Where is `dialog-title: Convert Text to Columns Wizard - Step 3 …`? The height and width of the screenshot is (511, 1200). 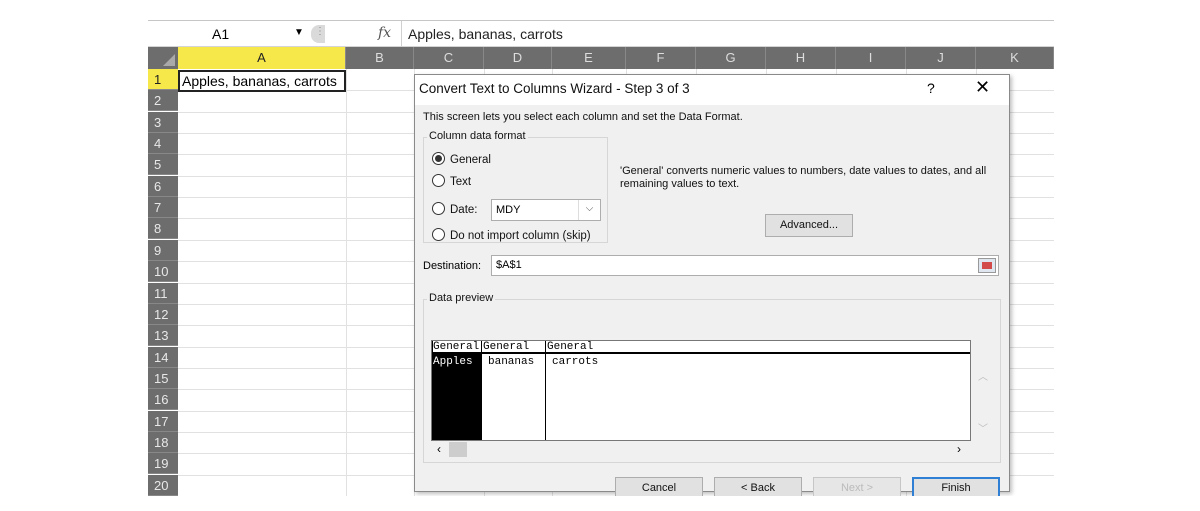 dialog-title: Convert Text to Columns Wizard - Step 3 … is located at coordinates (554, 88).